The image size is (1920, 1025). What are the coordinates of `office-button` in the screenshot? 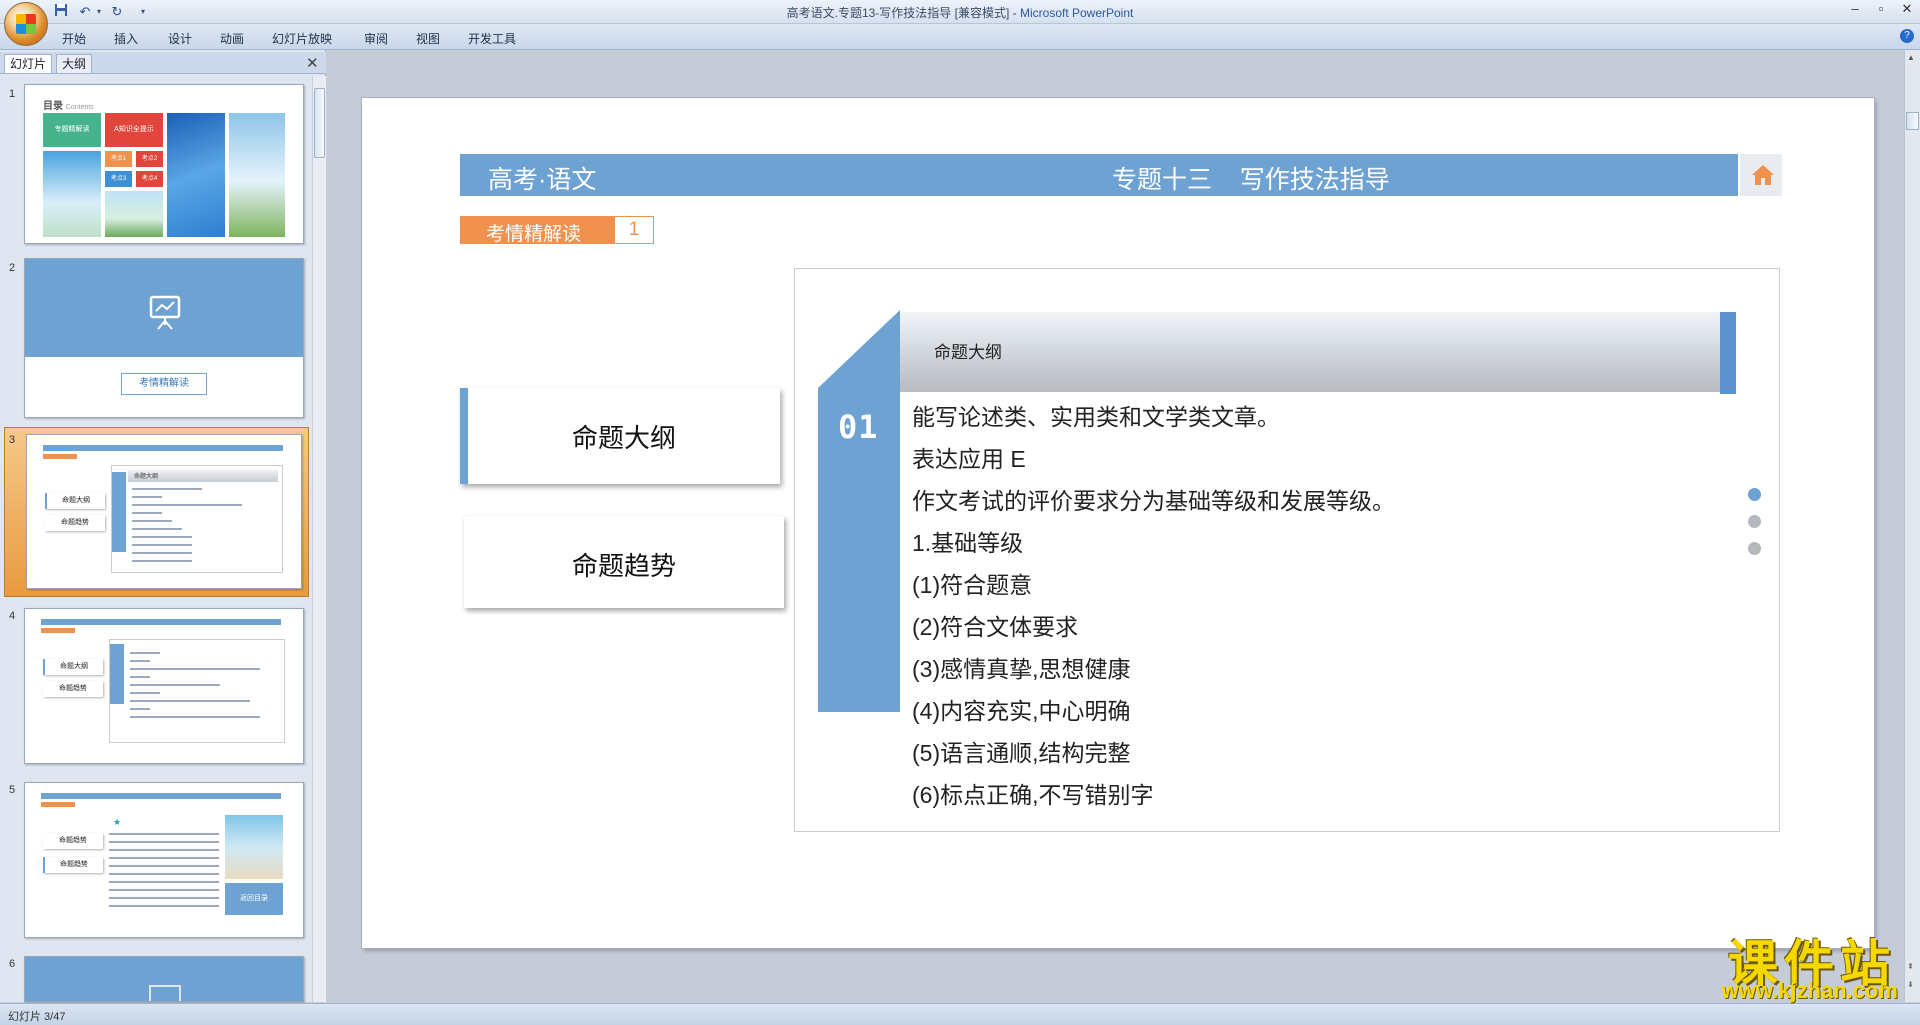 It's located at (26, 24).